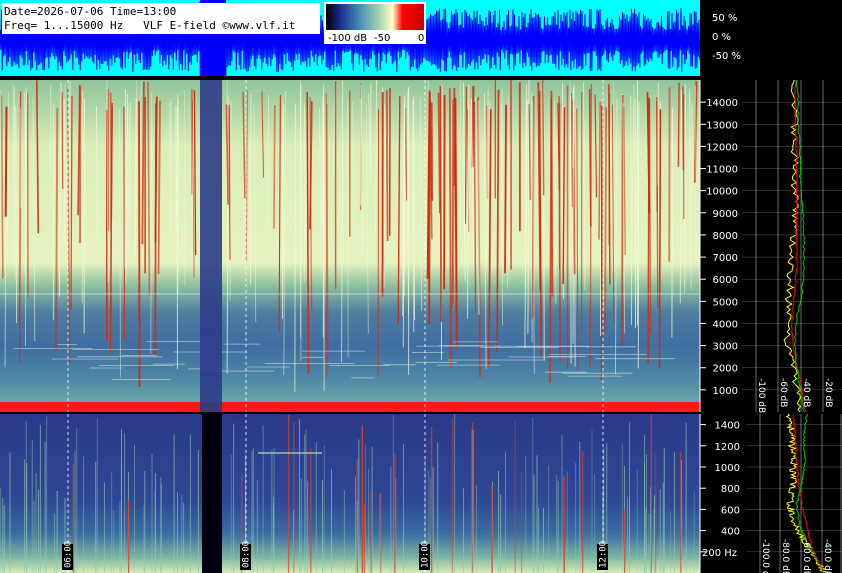  I want to click on low-y-tick-label: 1400, so click(727, 426).